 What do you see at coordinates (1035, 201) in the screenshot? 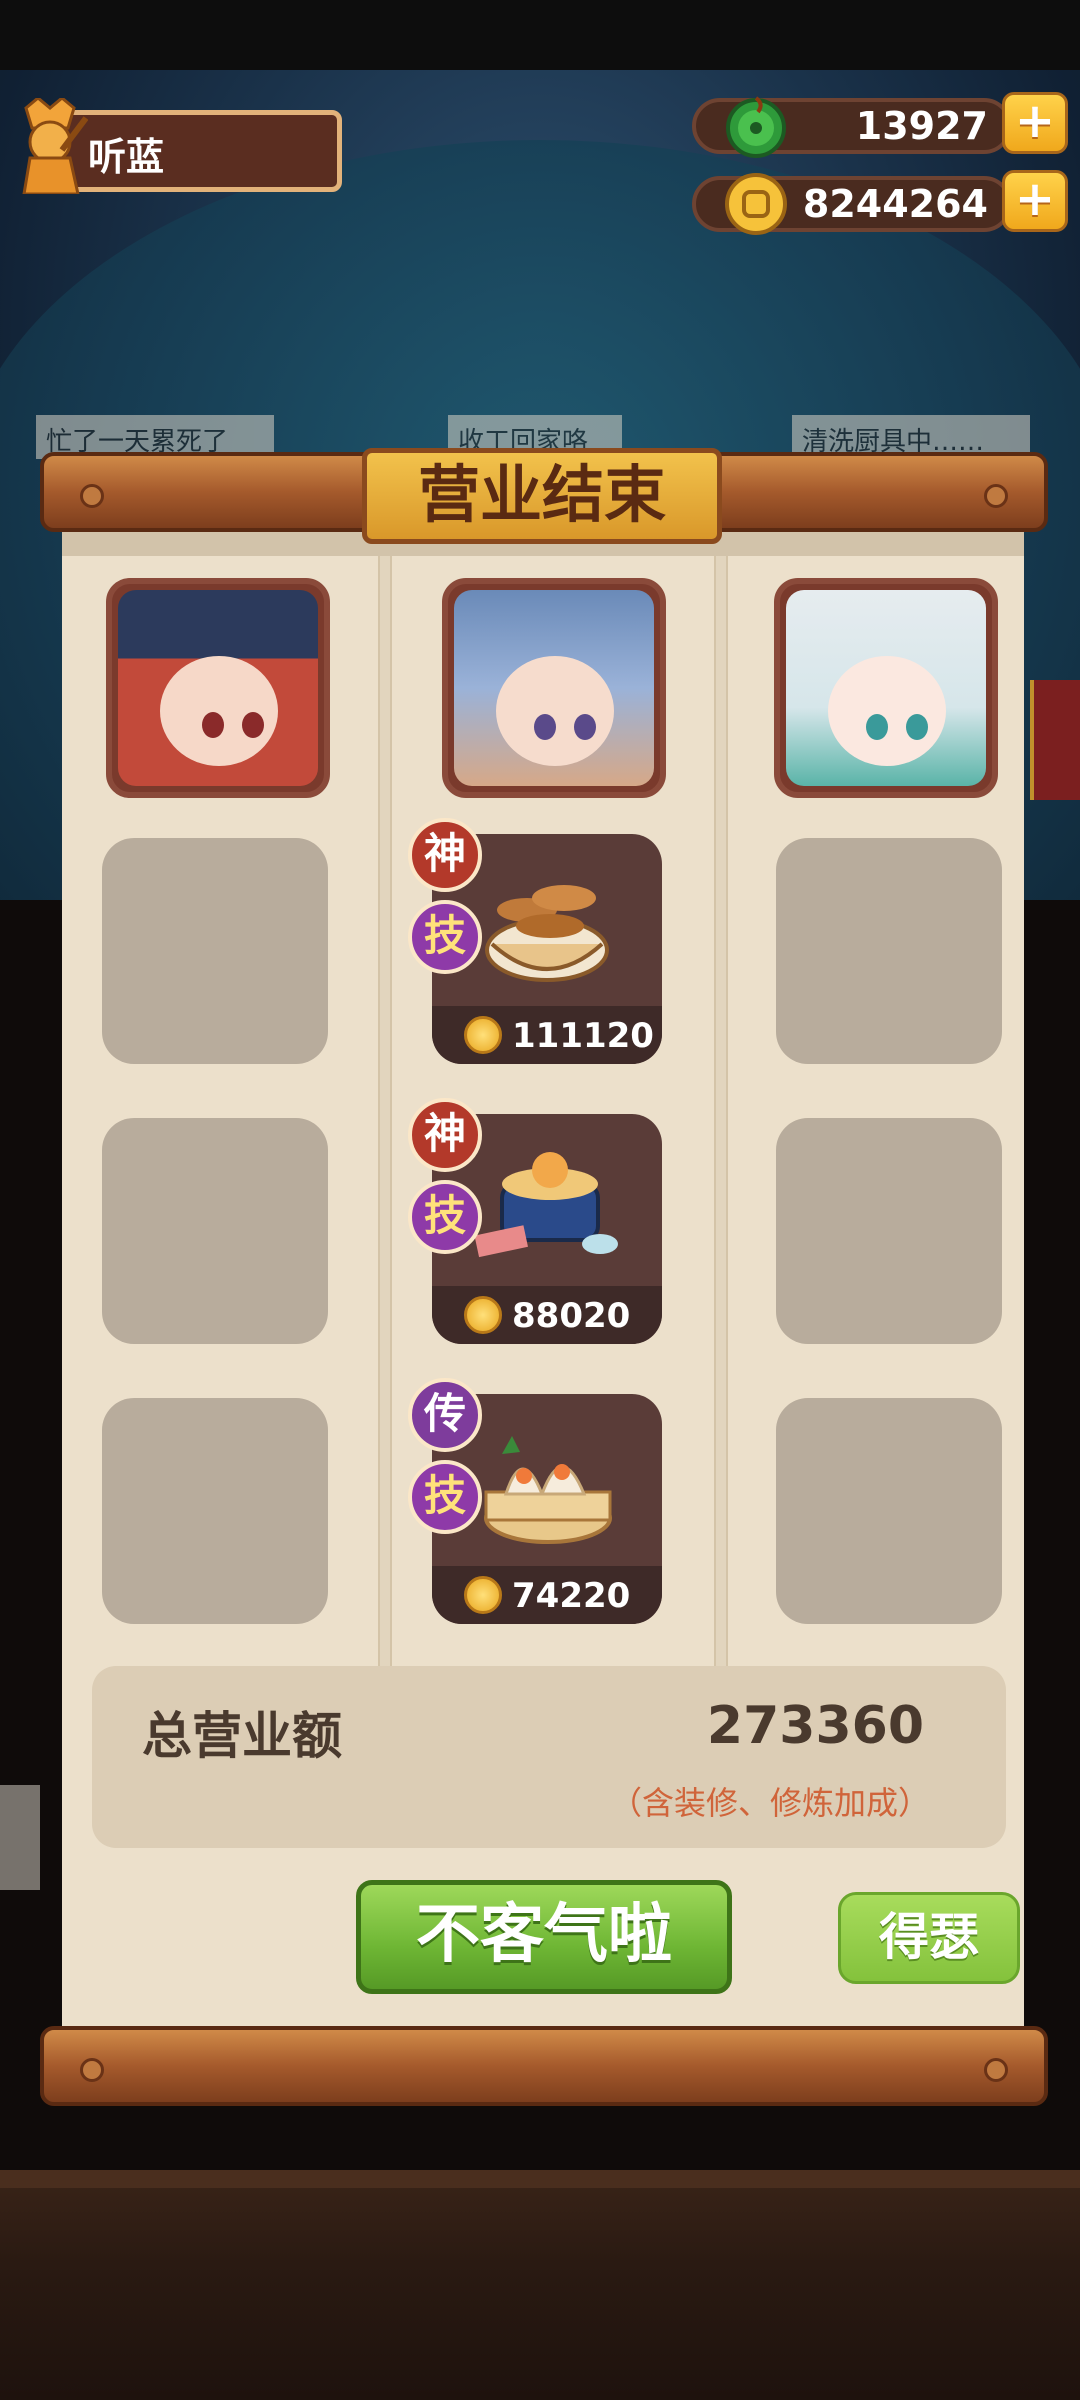
I see `add-coin-button: +` at bounding box center [1035, 201].